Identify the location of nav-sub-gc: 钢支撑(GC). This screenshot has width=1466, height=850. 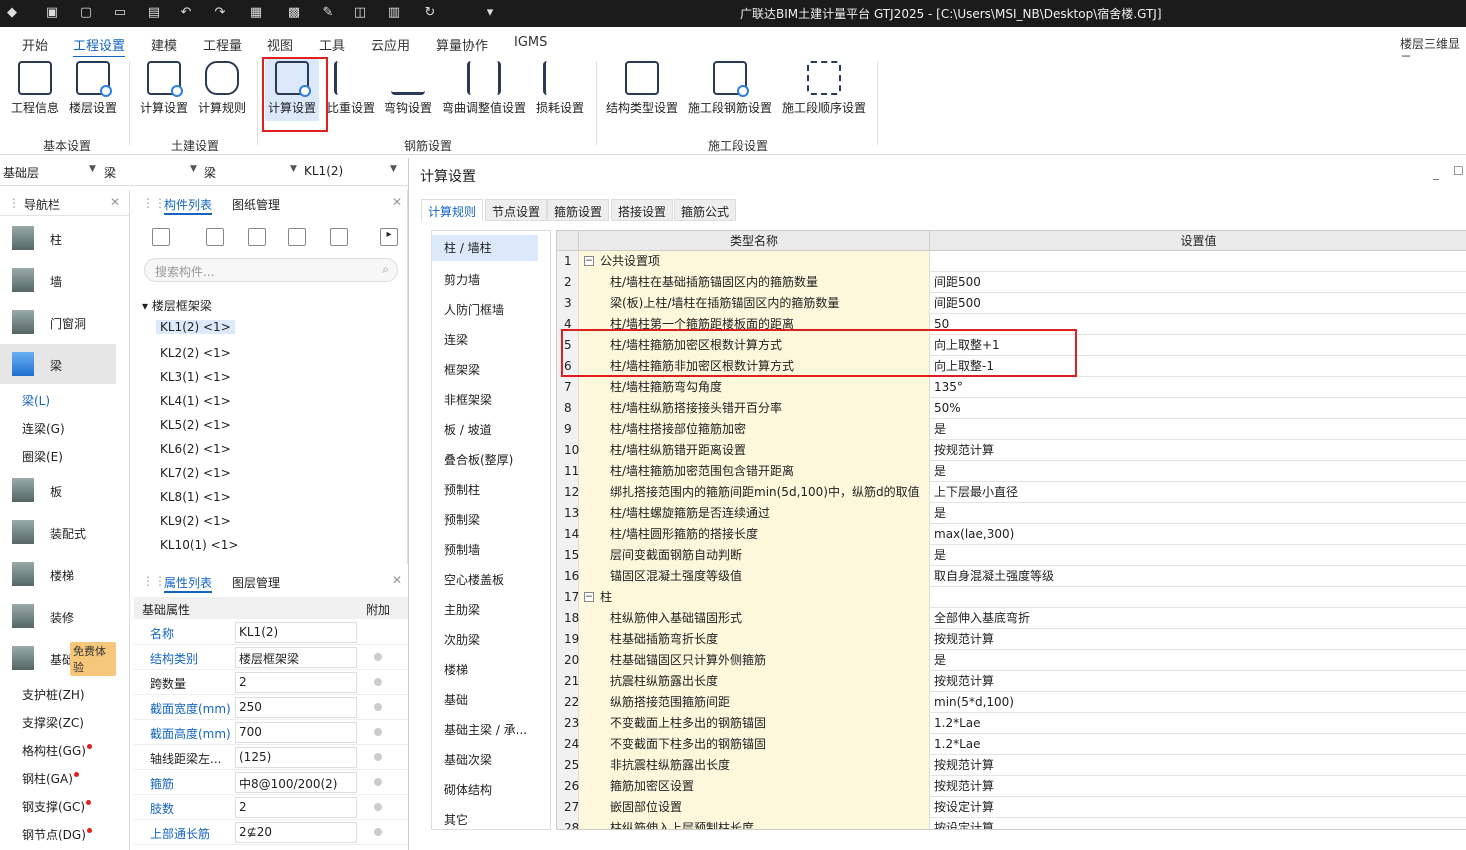
(57, 806).